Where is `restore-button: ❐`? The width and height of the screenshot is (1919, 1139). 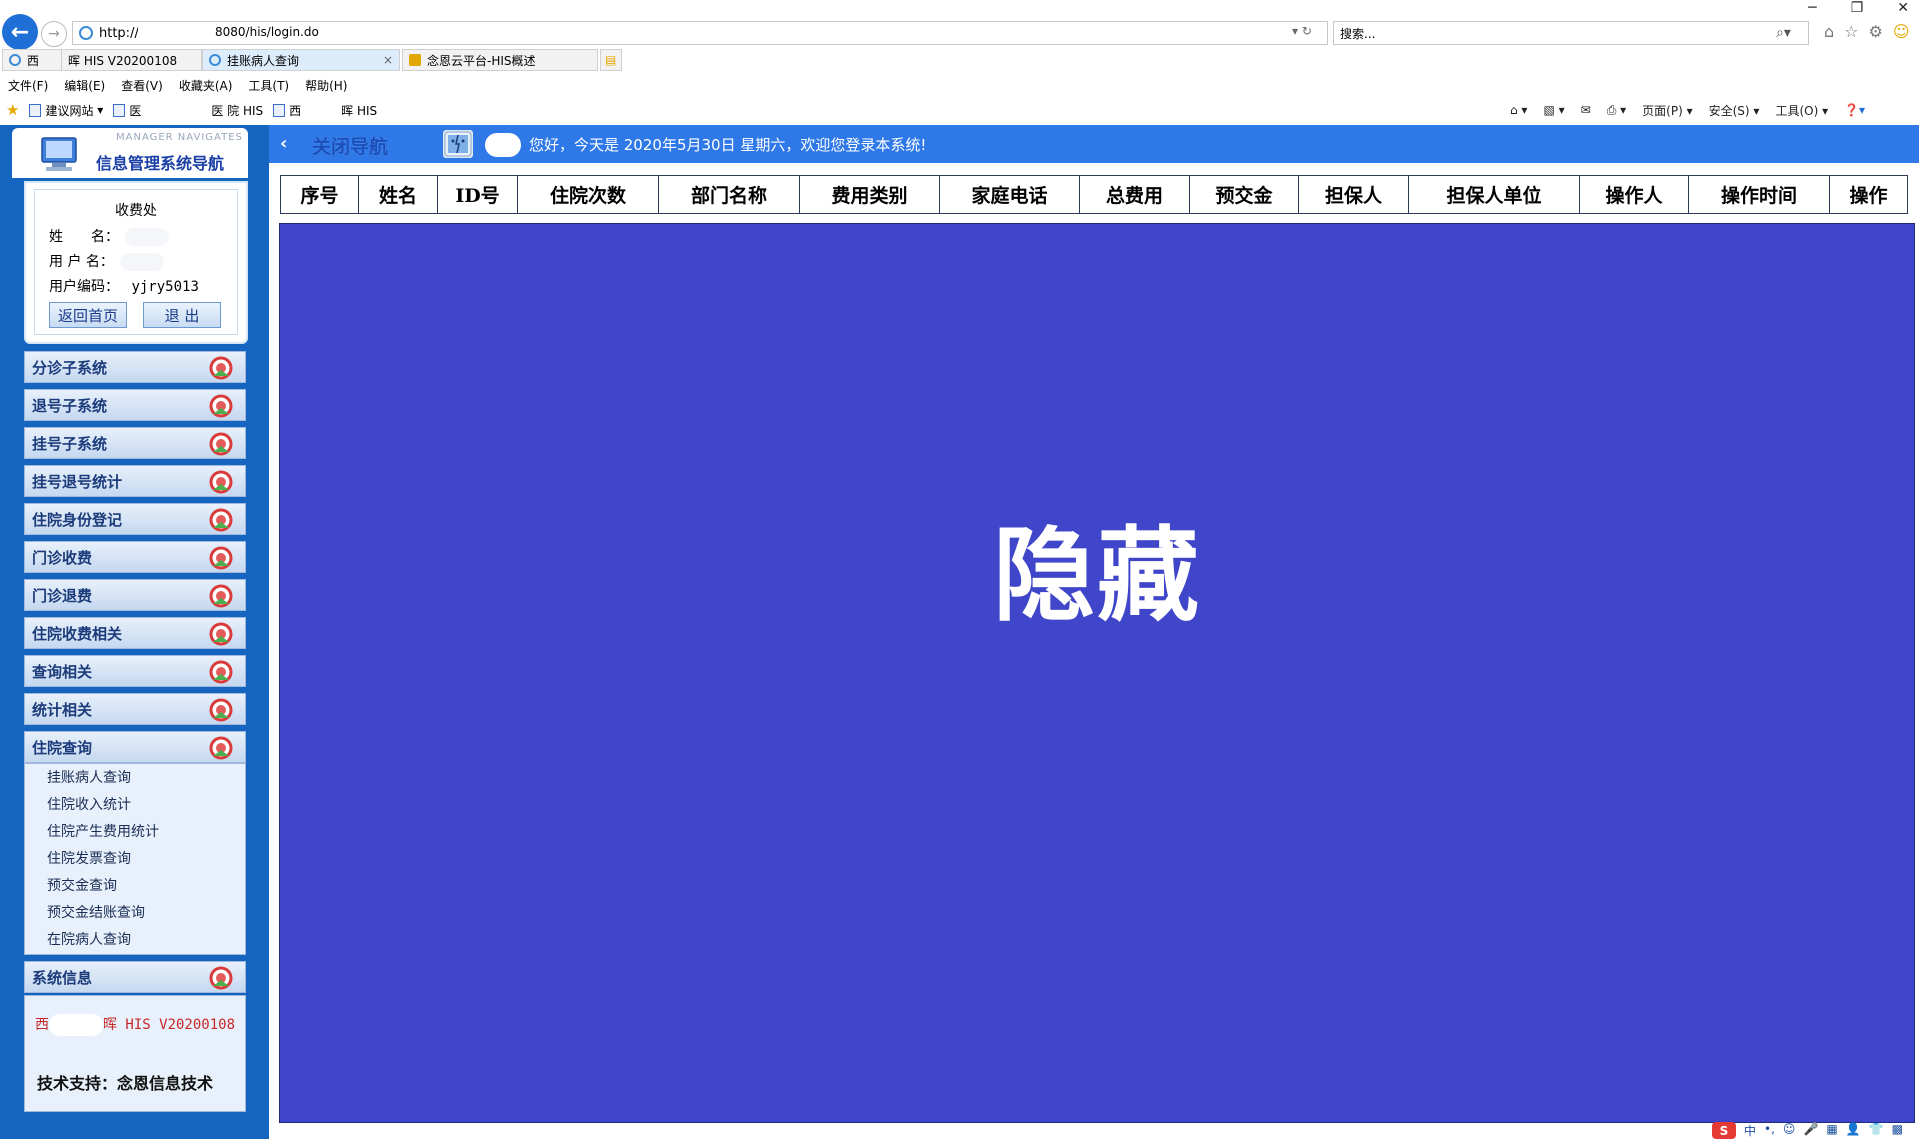
restore-button: ❐ is located at coordinates (1857, 8).